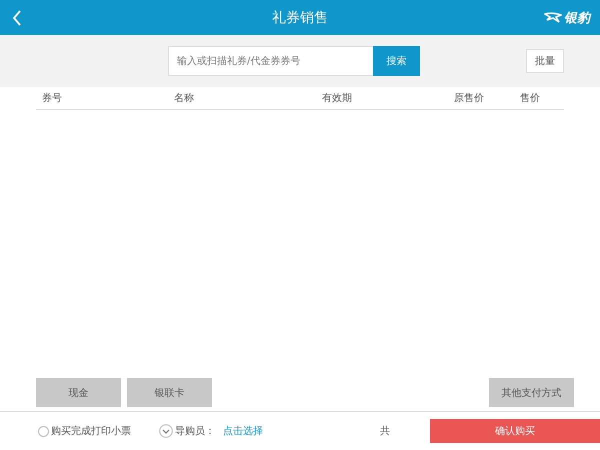  What do you see at coordinates (78, 392) in the screenshot?
I see `payment-button: 现金` at bounding box center [78, 392].